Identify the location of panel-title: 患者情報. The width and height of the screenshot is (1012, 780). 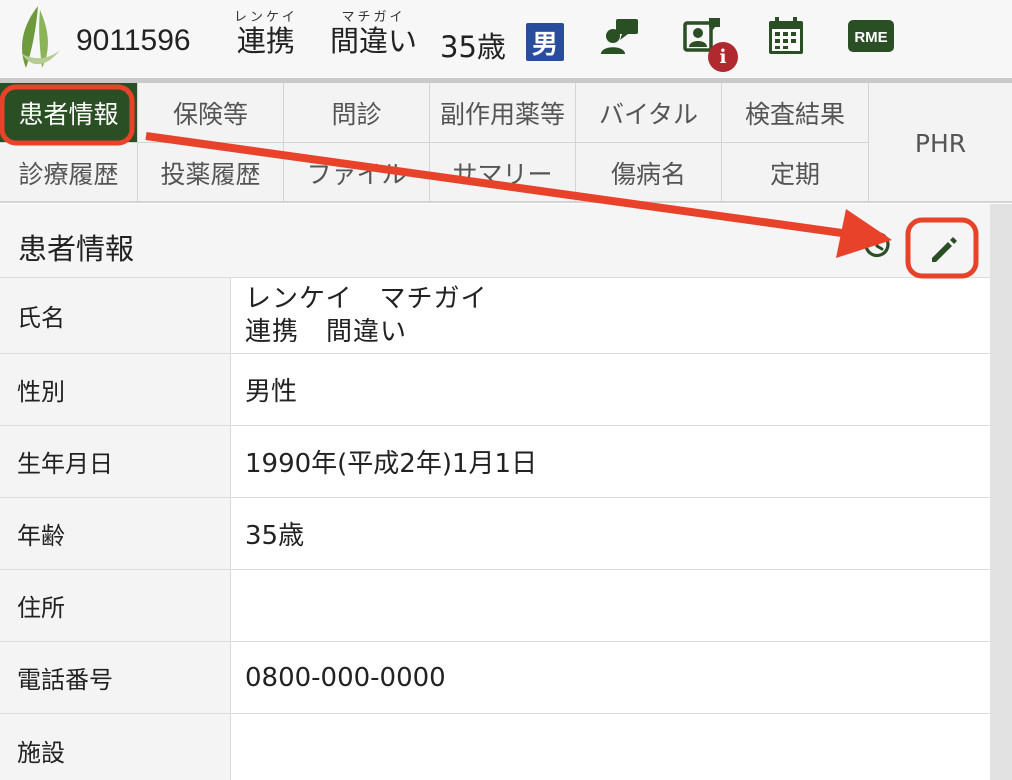
(76, 249).